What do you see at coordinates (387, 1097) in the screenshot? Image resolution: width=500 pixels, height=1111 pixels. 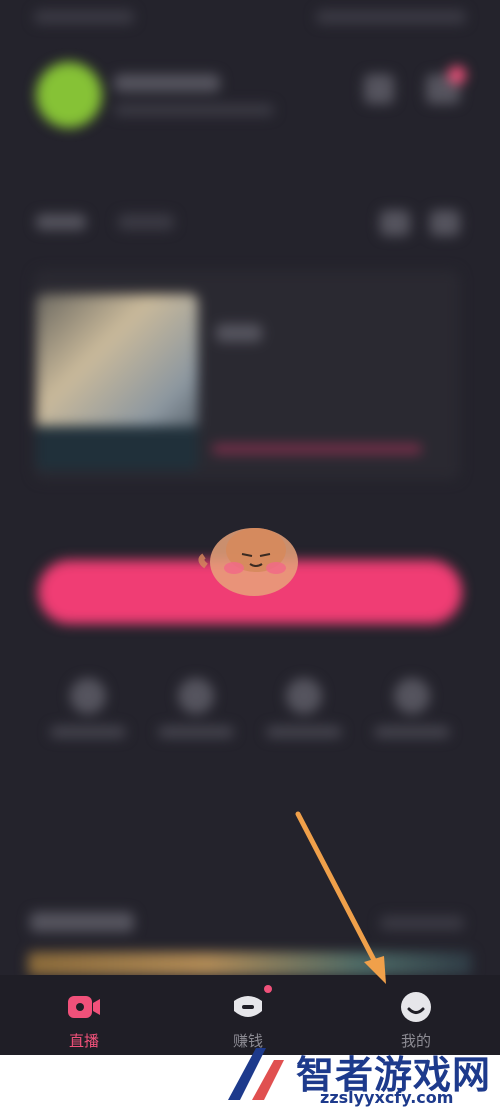 I see `watermark-url: zzslyyxcfy.com` at bounding box center [387, 1097].